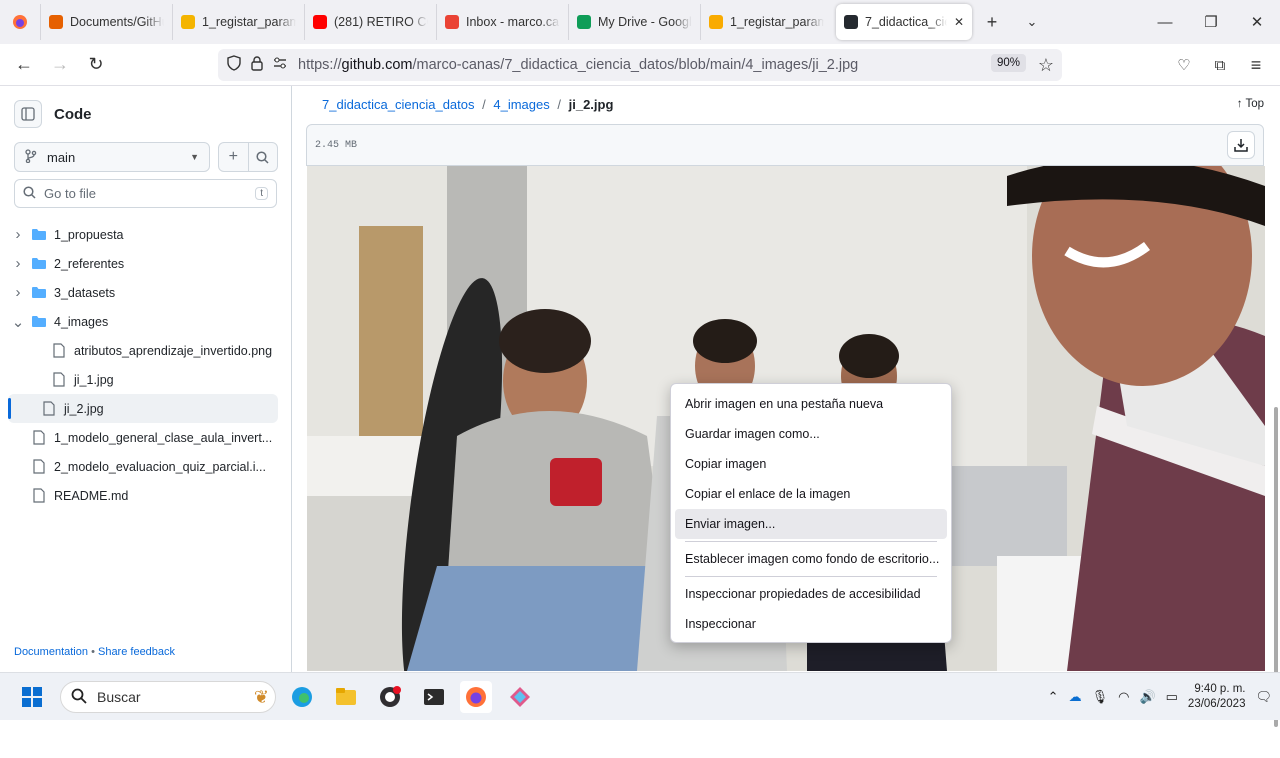  What do you see at coordinates (502, 22) in the screenshot?
I see `browser-tab: Inbox - marco.can` at bounding box center [502, 22].